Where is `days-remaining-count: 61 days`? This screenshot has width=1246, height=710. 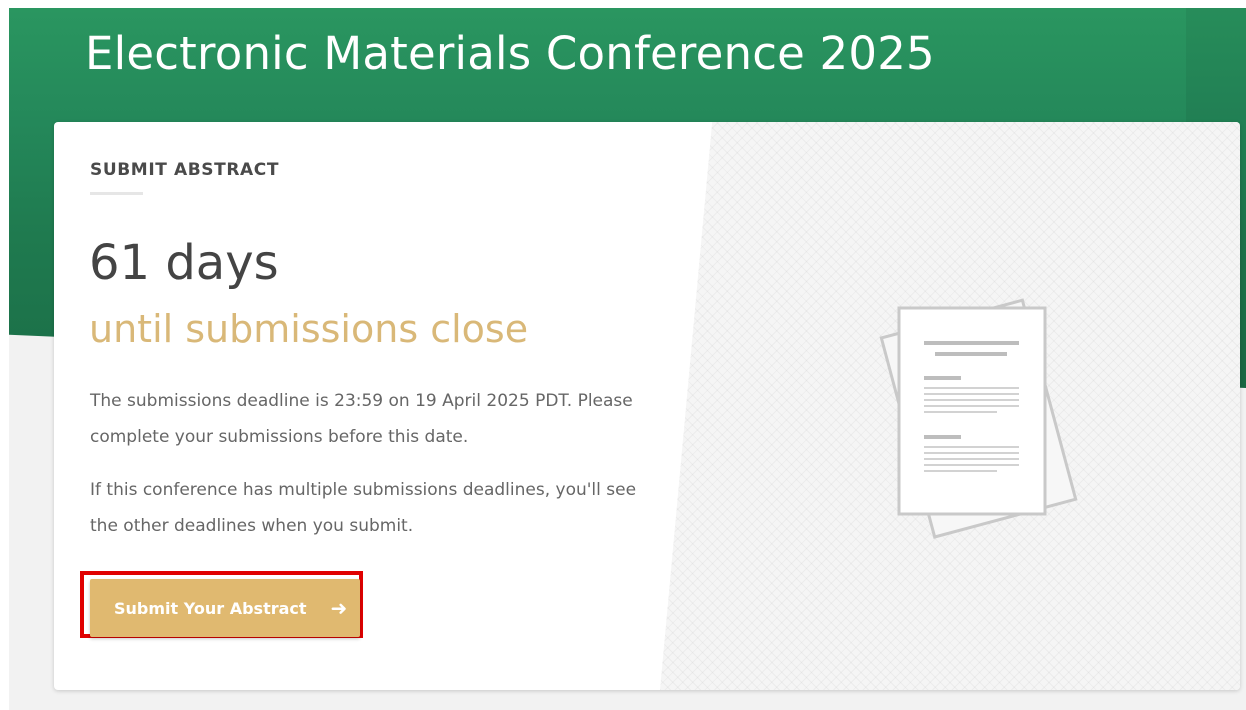 days-remaining-count: 61 days is located at coordinates (184, 263).